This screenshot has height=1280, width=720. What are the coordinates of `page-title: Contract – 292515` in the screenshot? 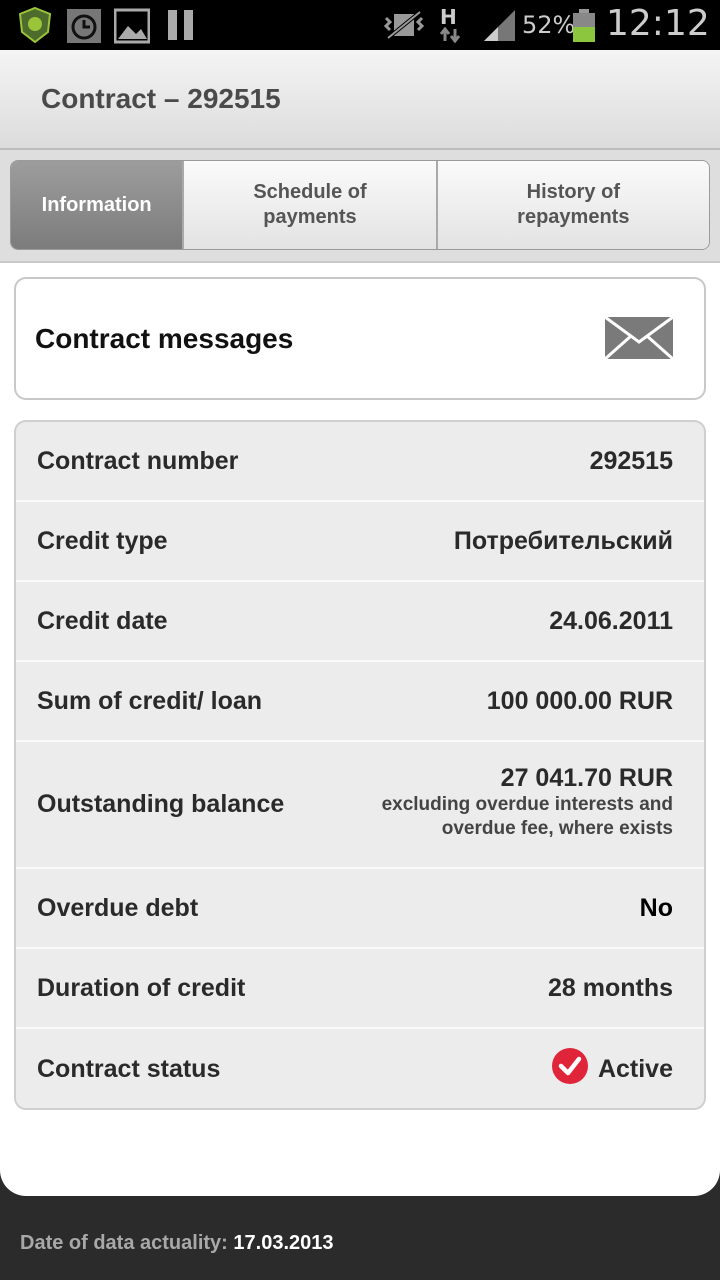 It's located at (161, 98).